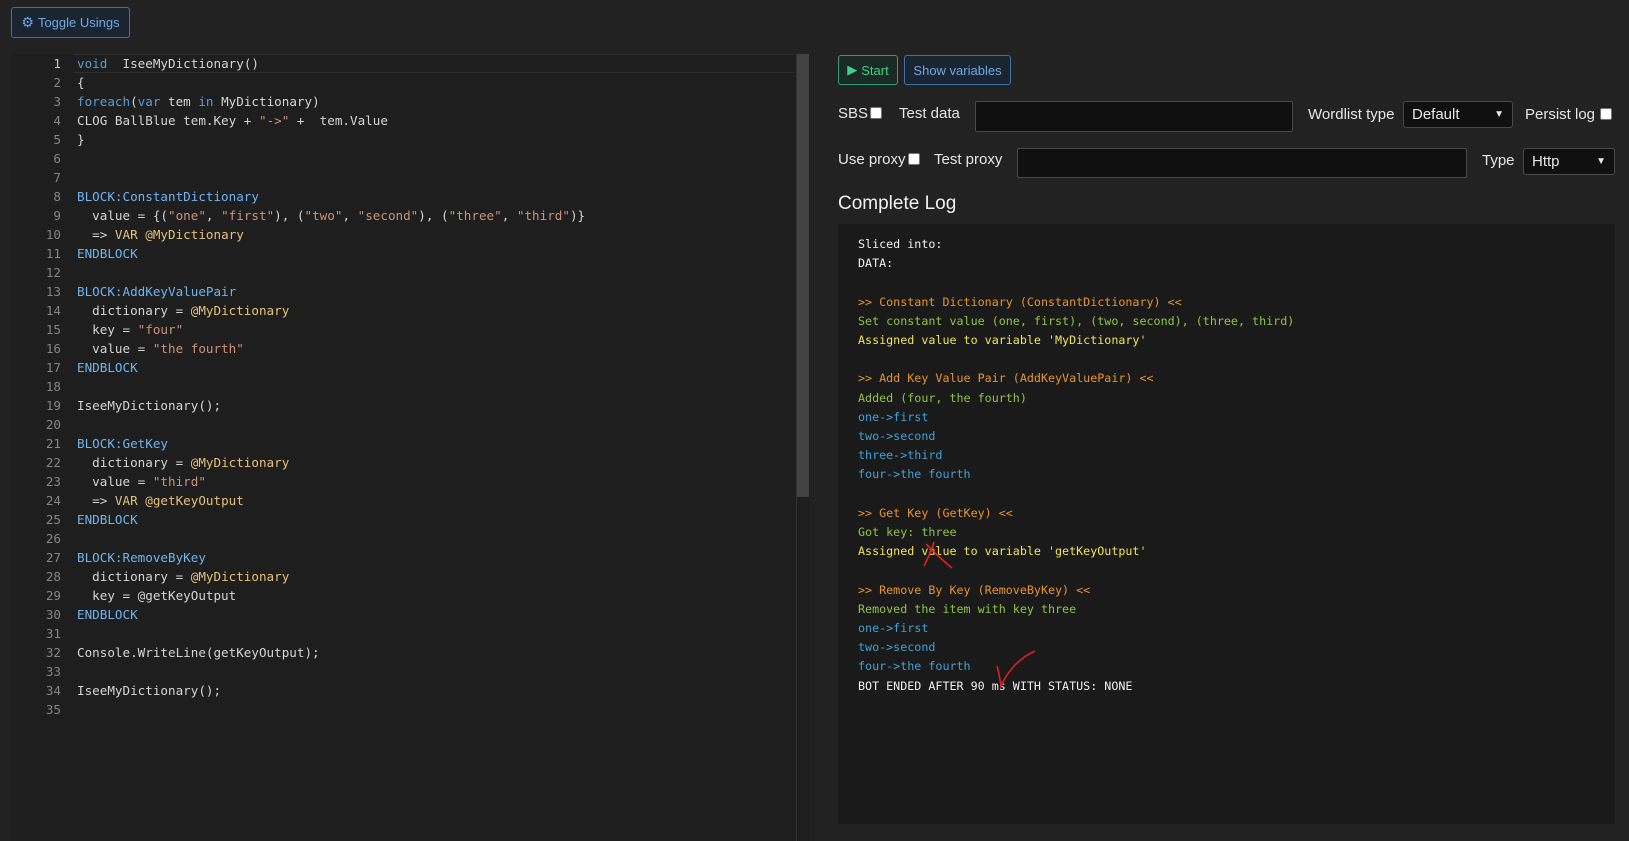  What do you see at coordinates (1351, 114) in the screenshot?
I see `wordlist-type-label: Wordlist type` at bounding box center [1351, 114].